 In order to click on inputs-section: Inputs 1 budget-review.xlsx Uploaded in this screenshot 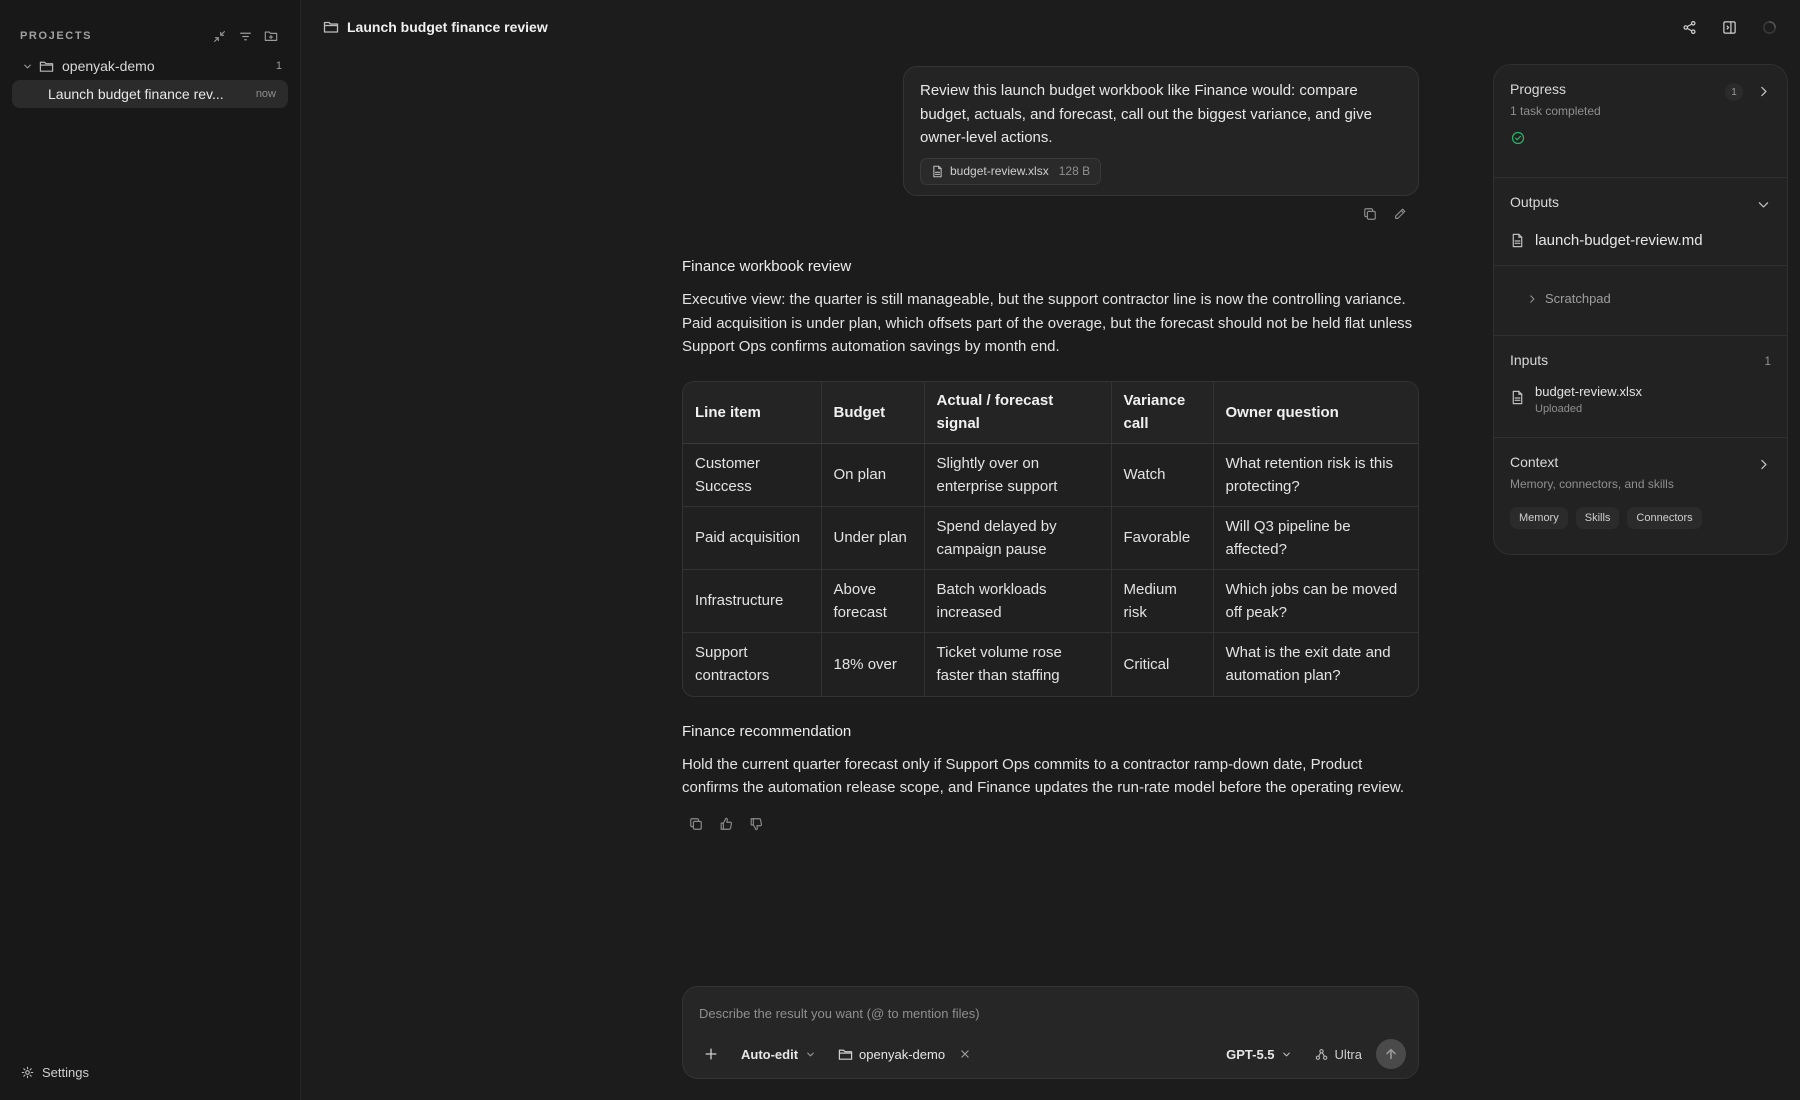, I will do `click(1640, 387)`.